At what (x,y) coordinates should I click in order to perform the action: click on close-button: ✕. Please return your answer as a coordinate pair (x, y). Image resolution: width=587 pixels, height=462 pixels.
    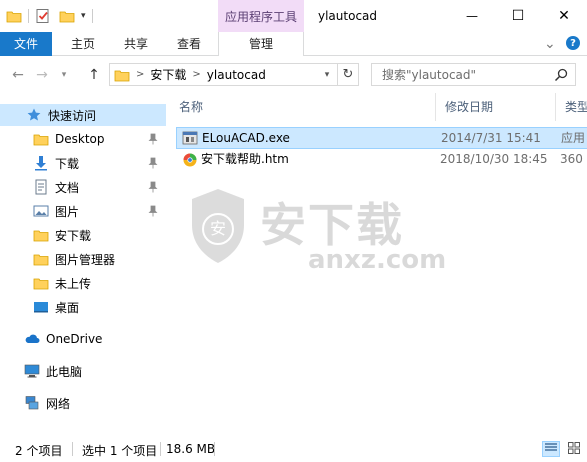
    Looking at the image, I should click on (564, 16).